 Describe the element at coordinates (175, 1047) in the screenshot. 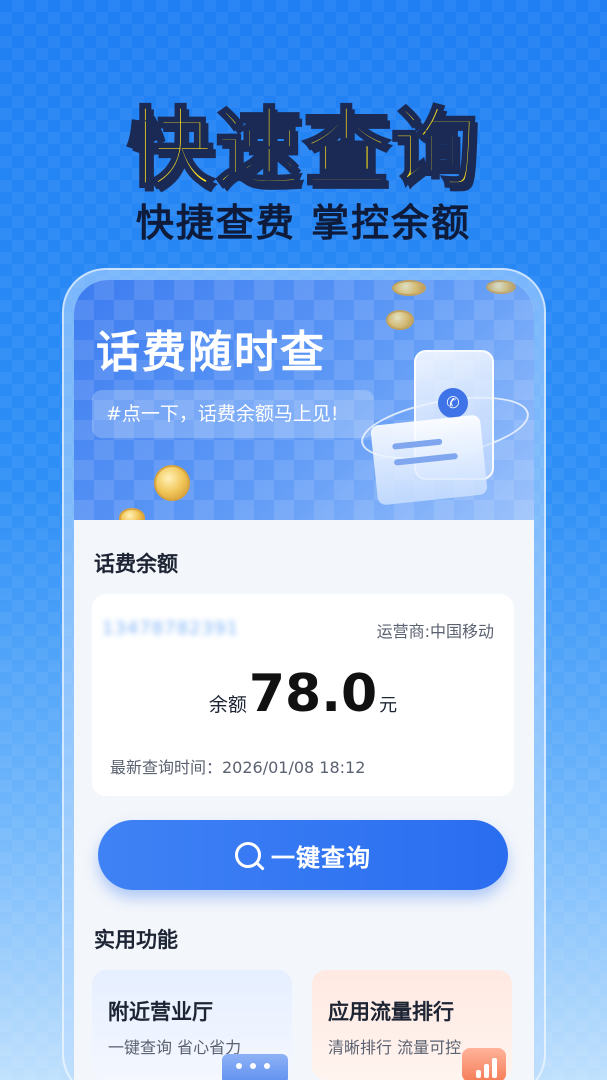

I see `feature-description: 一键查询 省心省力` at that location.